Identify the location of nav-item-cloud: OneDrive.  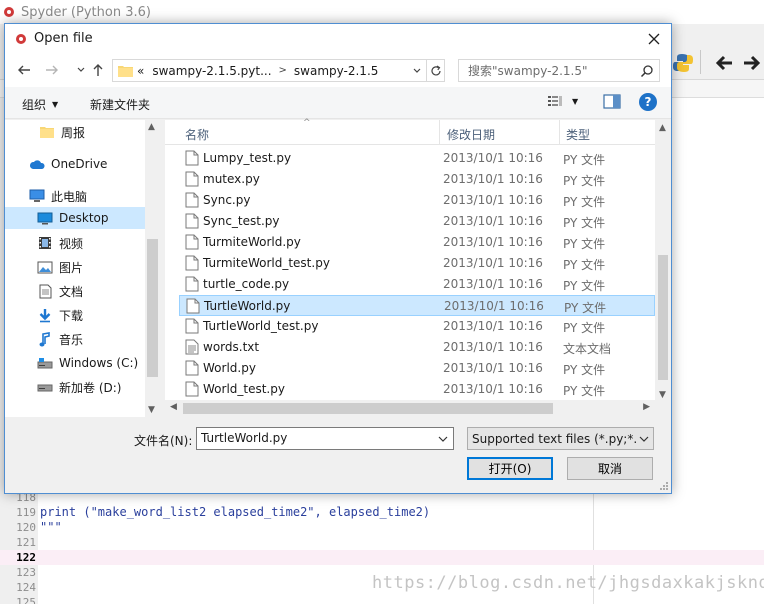
(75, 164).